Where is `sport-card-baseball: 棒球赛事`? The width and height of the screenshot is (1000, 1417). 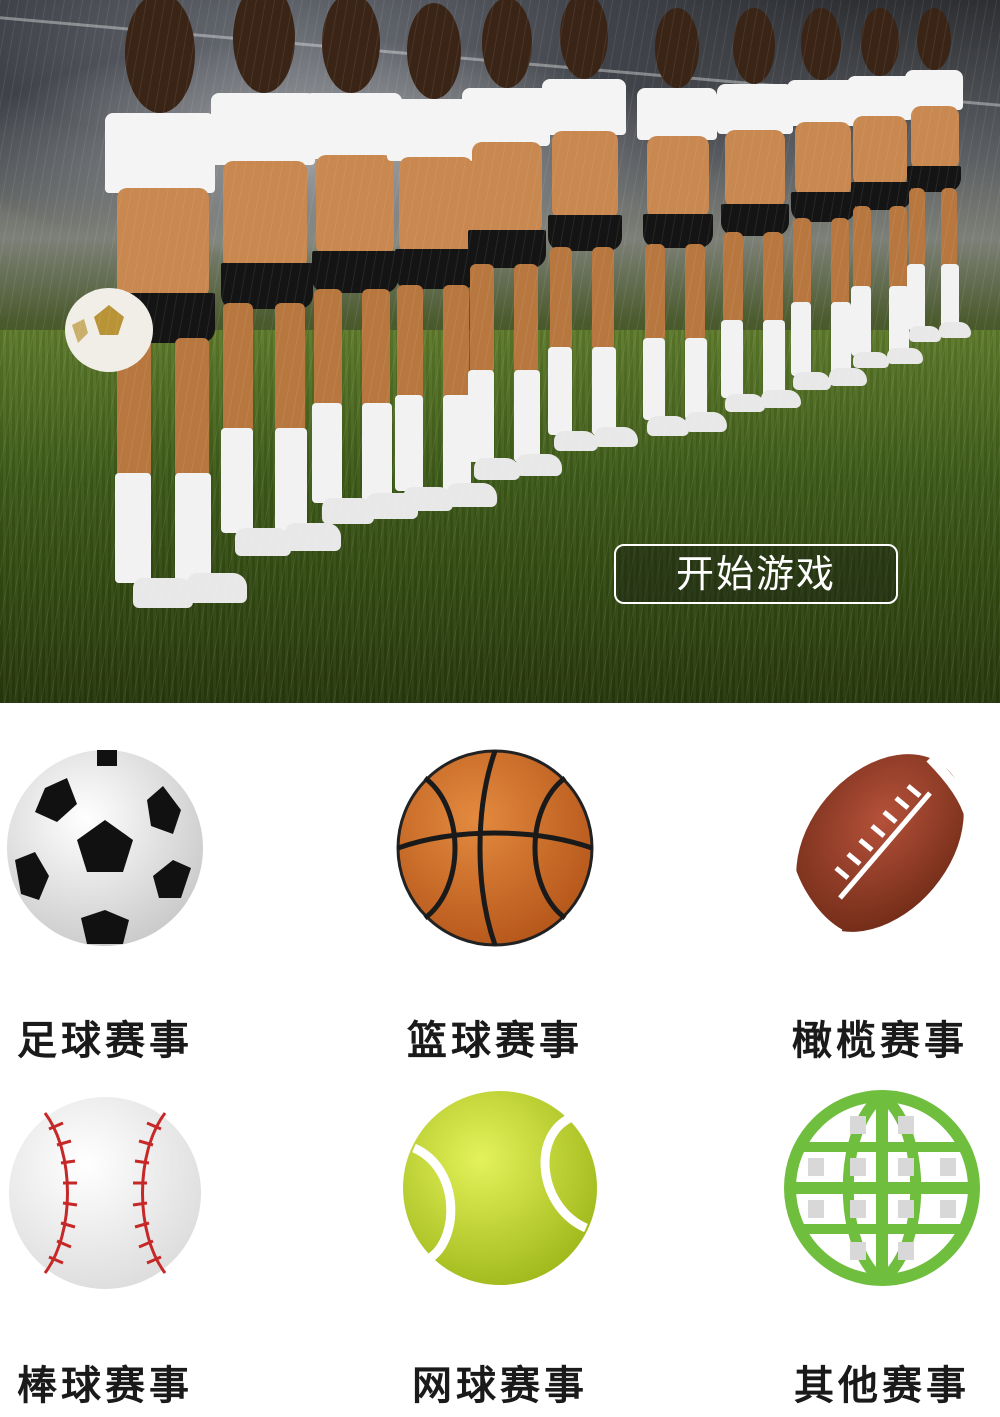 sport-card-baseball: 棒球赛事 is located at coordinates (117, 1248).